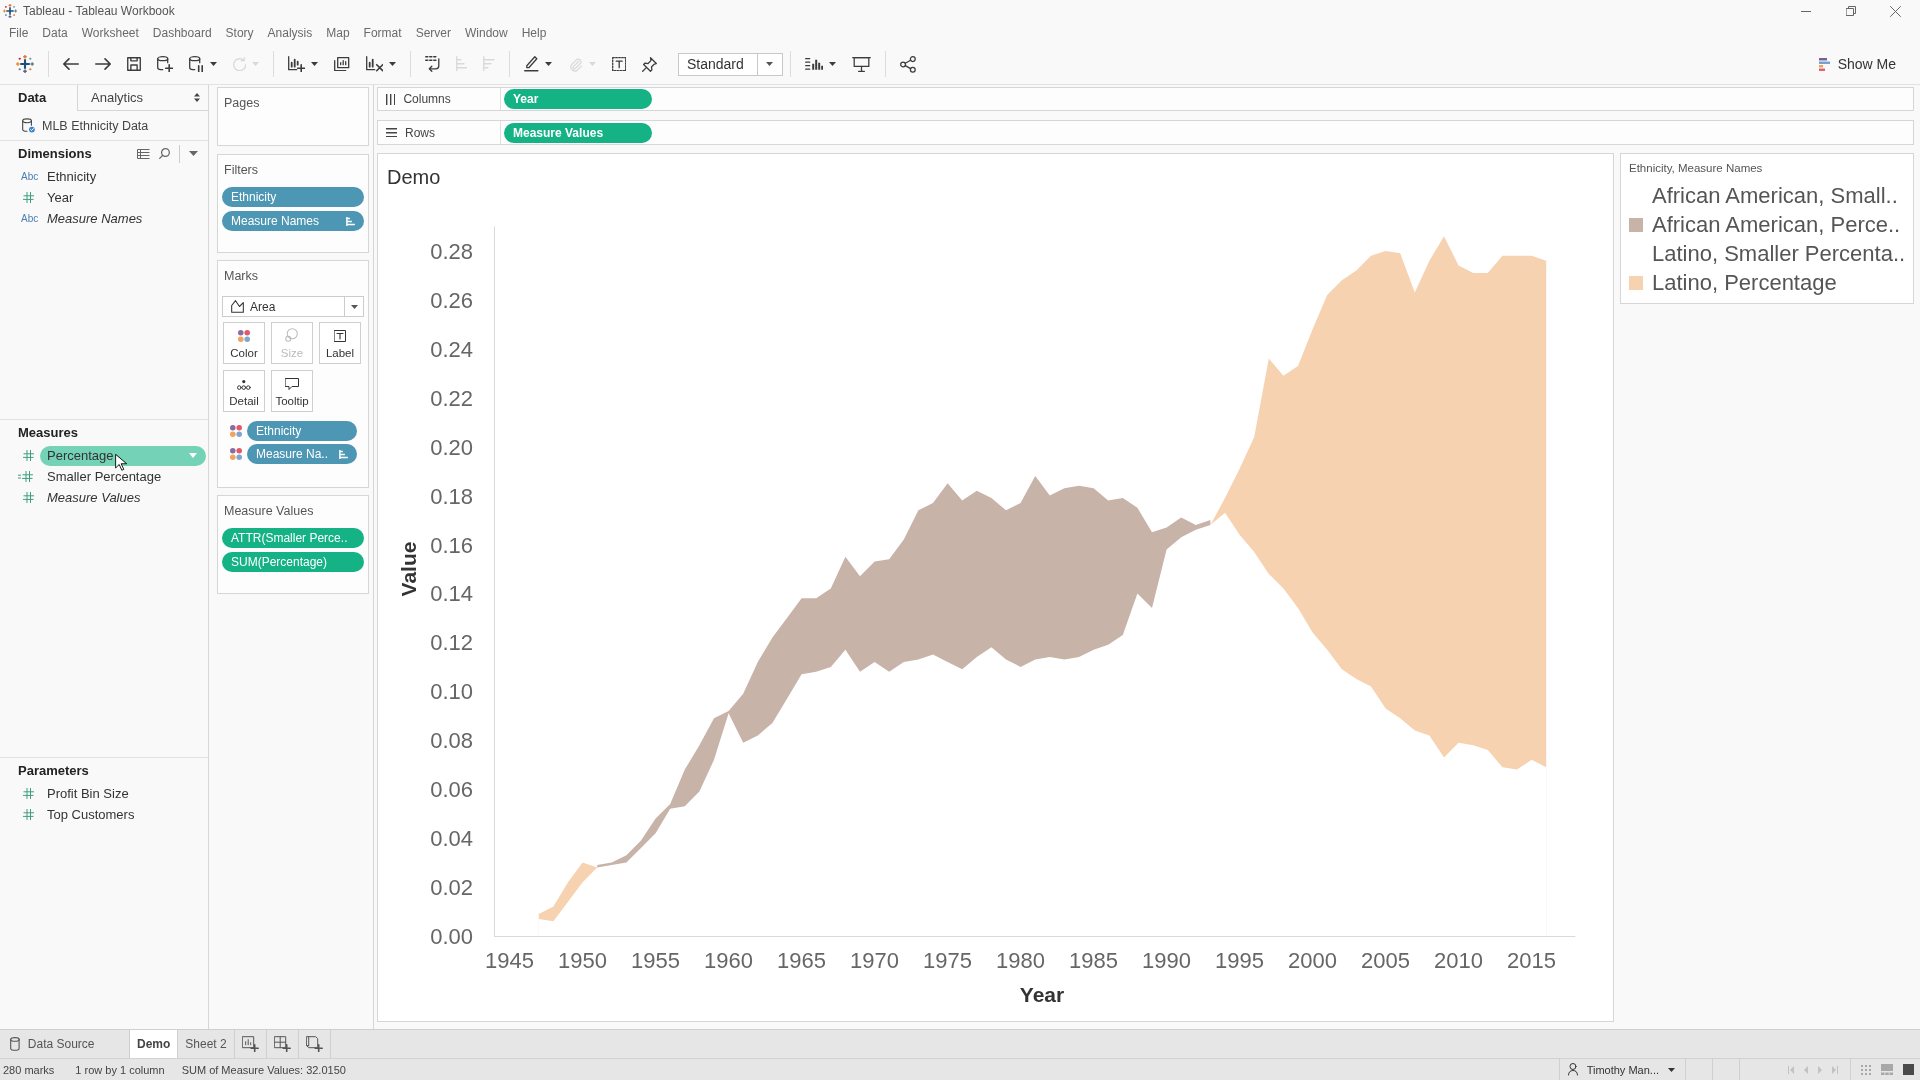  What do you see at coordinates (85, 125) in the screenshot?
I see `data-source-item: MLB Ethnicity Data` at bounding box center [85, 125].